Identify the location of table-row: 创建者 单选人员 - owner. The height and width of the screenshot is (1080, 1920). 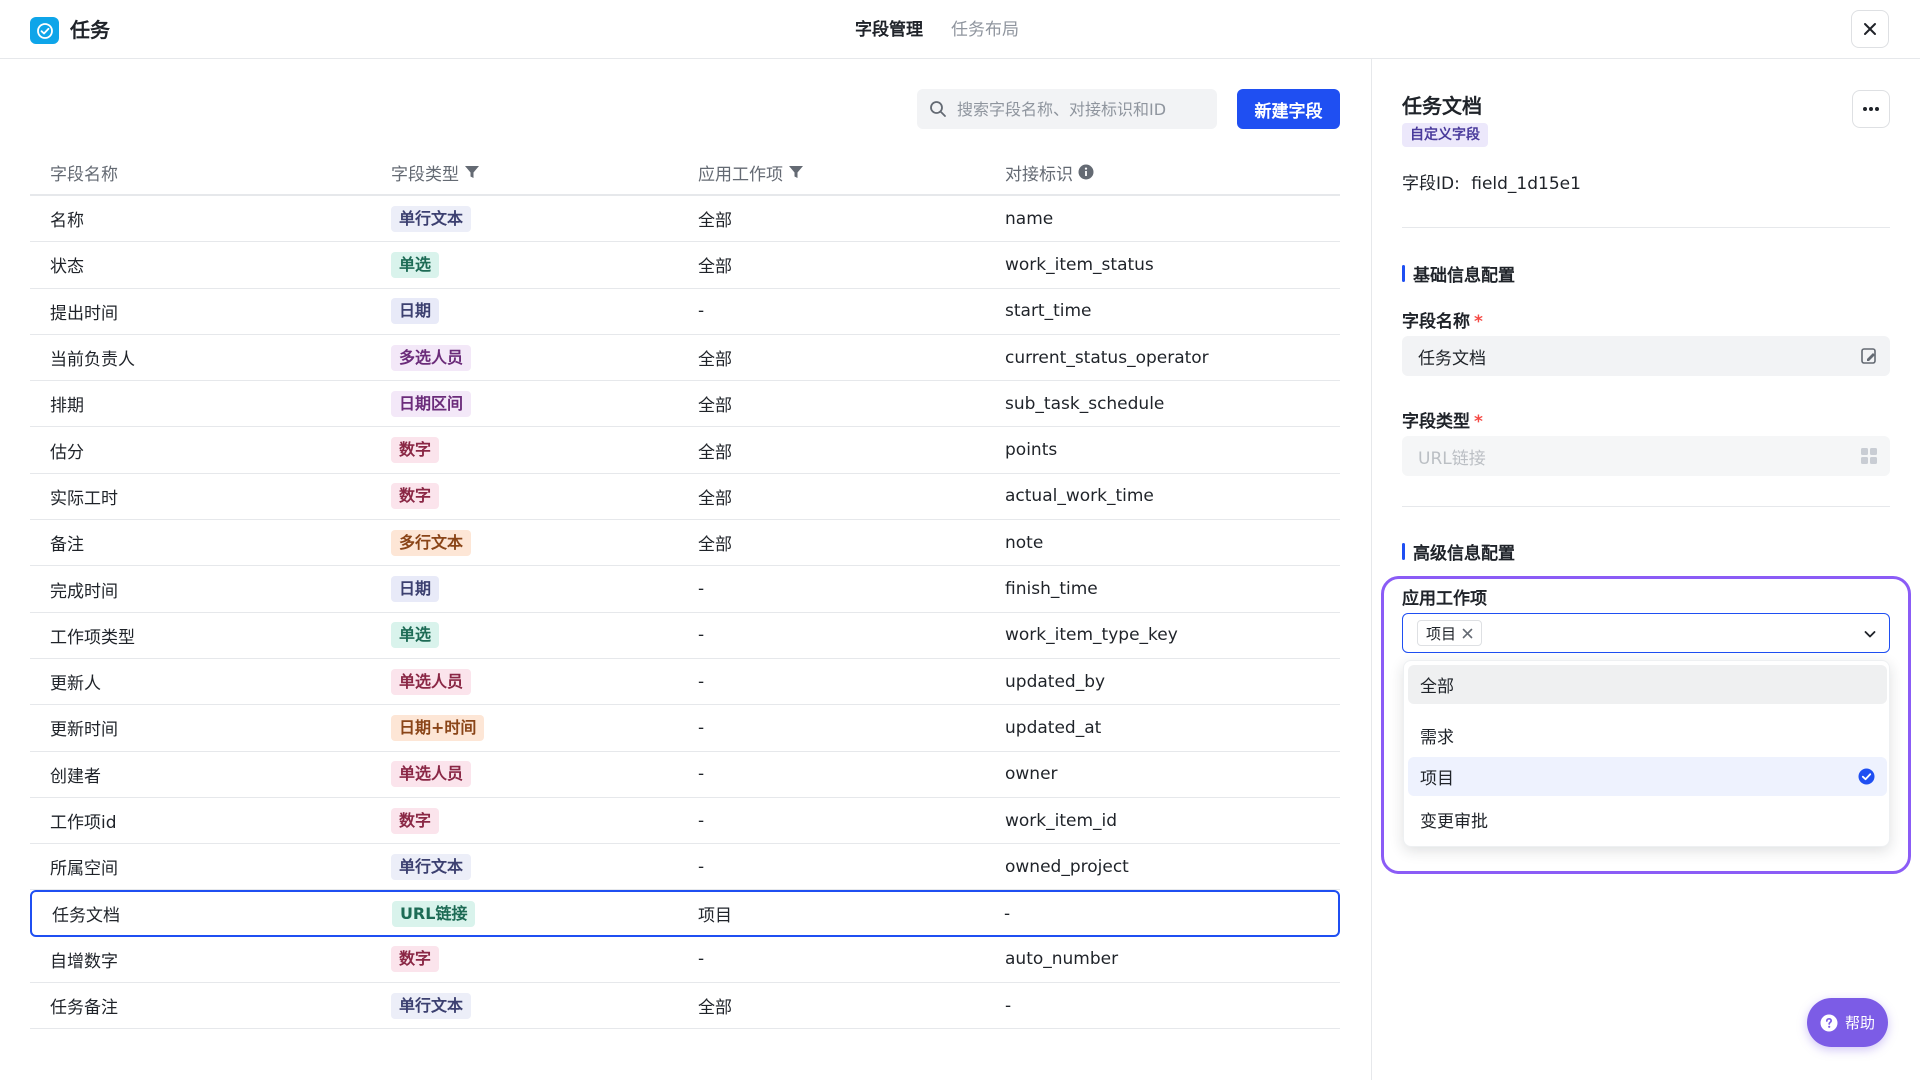
(685, 775).